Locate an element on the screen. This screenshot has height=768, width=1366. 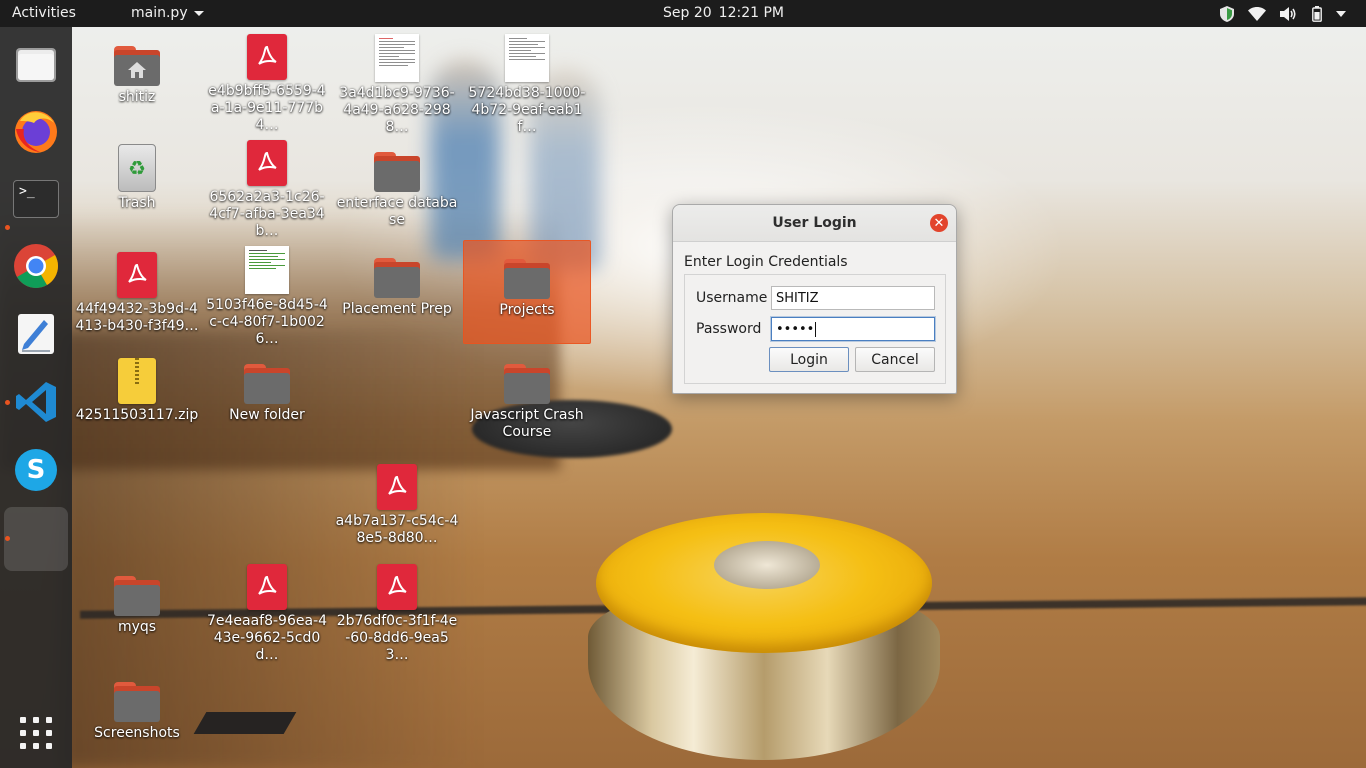
cancel-button: Cancel is located at coordinates (895, 359).